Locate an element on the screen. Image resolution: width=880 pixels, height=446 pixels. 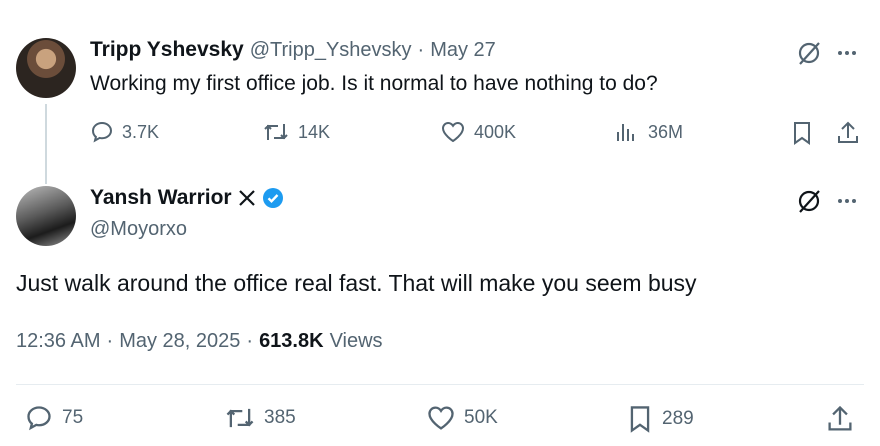
tweet1-reply-count: 3.7K is located at coordinates (141, 131).